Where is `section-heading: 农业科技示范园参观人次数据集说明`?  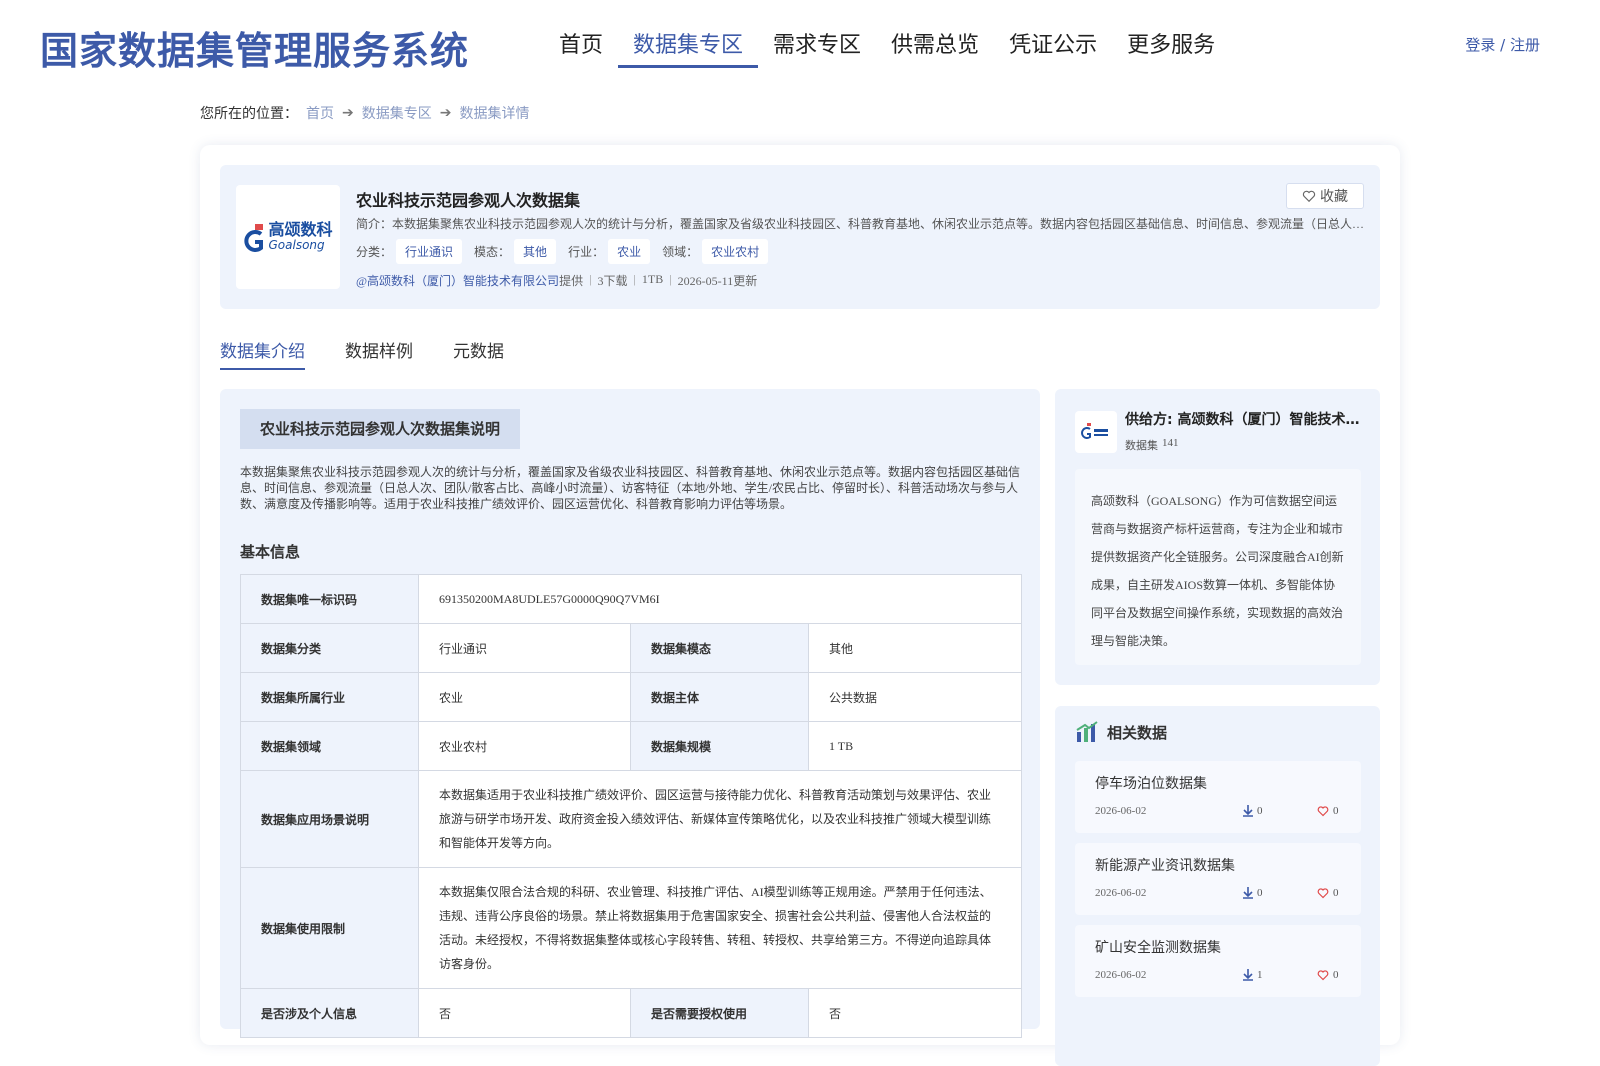 section-heading: 农业科技示范园参观人次数据集说明 is located at coordinates (380, 429).